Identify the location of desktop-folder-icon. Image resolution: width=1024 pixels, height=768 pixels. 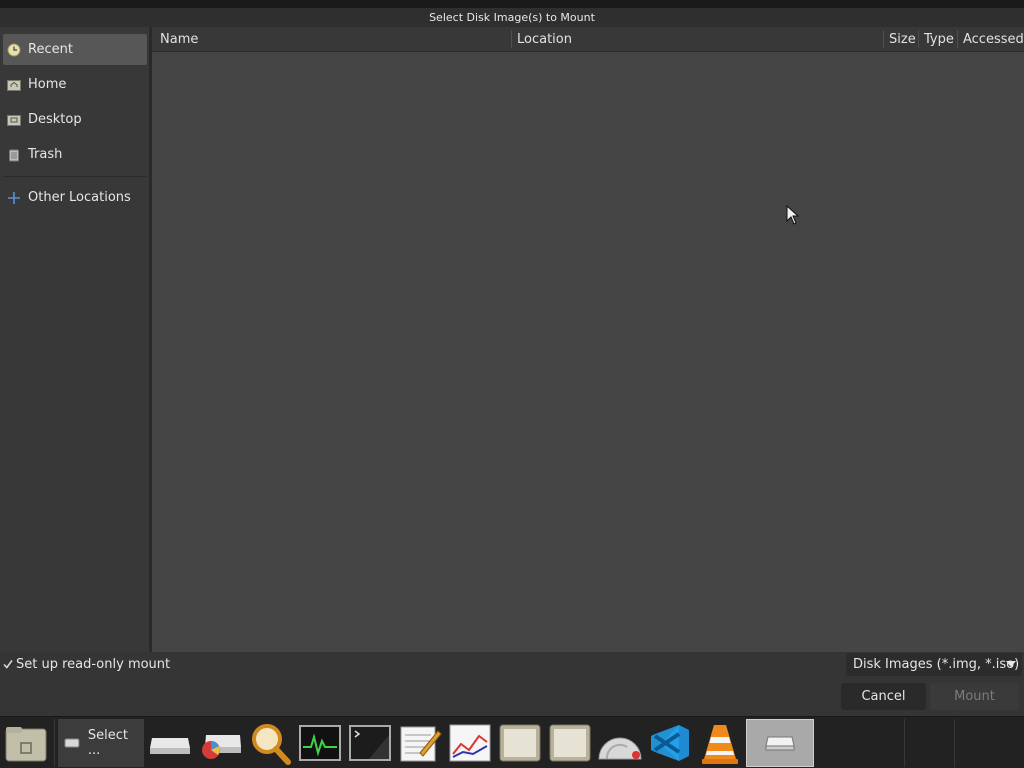
(14, 120).